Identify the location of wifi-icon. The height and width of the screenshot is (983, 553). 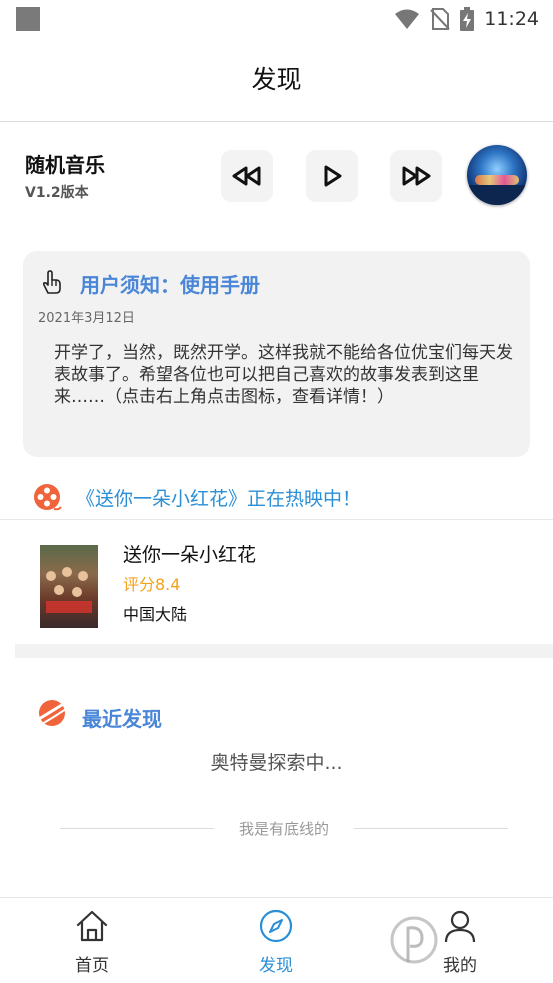
(407, 19).